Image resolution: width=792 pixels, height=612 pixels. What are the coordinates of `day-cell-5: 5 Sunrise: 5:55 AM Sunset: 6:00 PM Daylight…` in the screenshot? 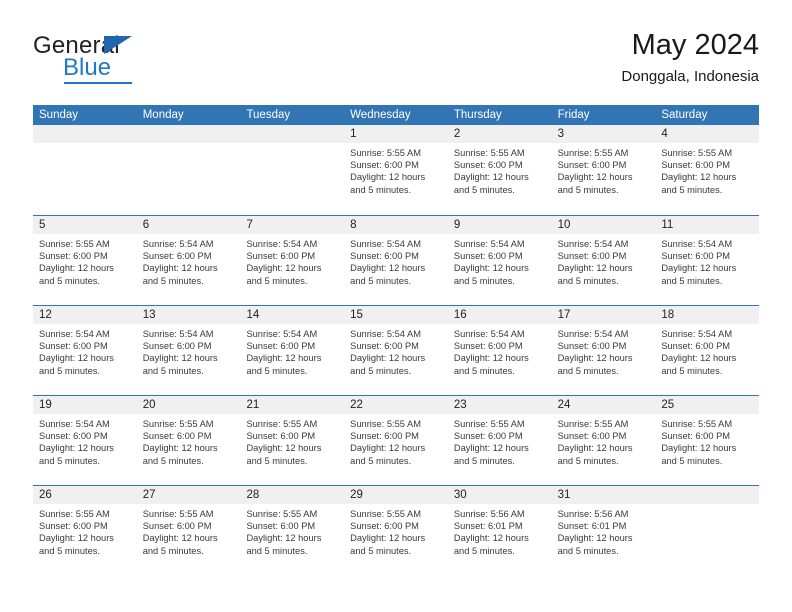 It's located at (85, 260).